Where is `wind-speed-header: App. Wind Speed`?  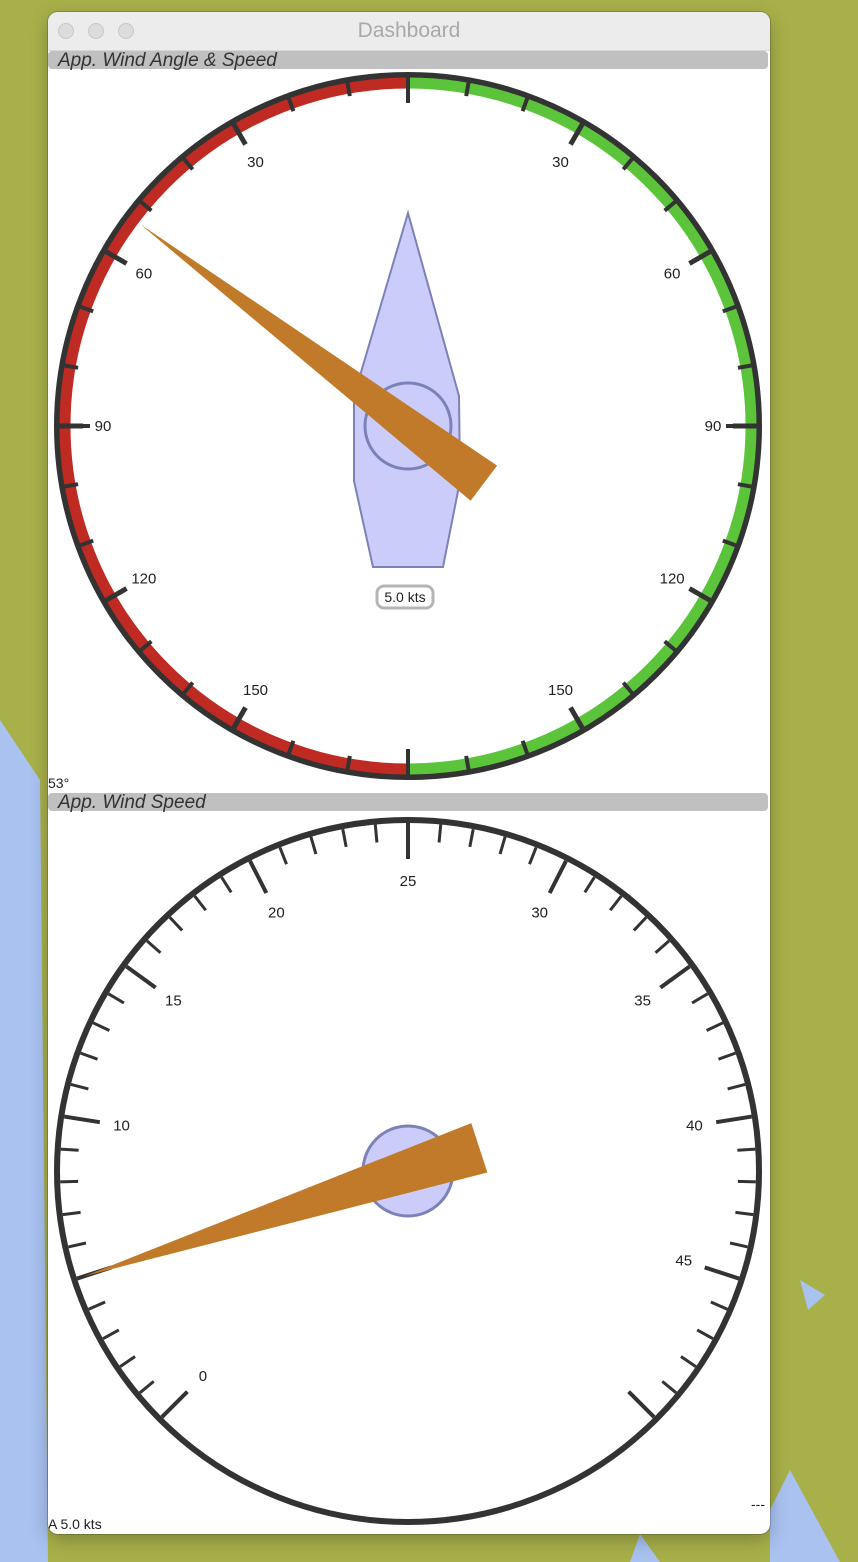
wind-speed-header: App. Wind Speed is located at coordinates (408, 802).